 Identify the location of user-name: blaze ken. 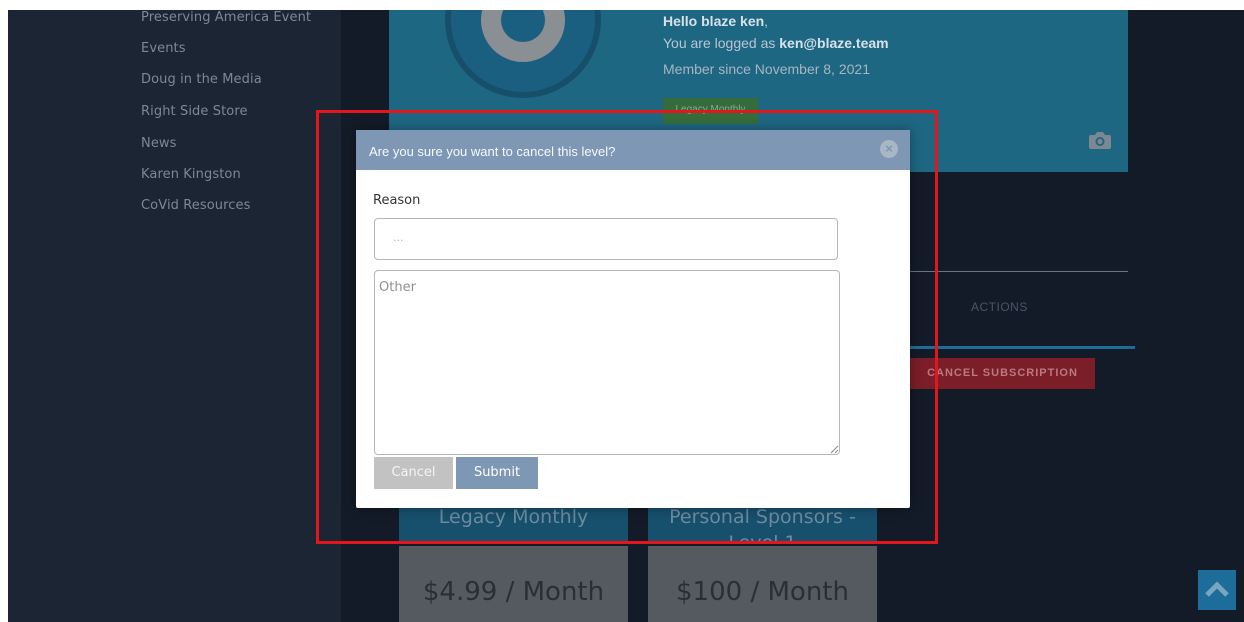
(733, 21).